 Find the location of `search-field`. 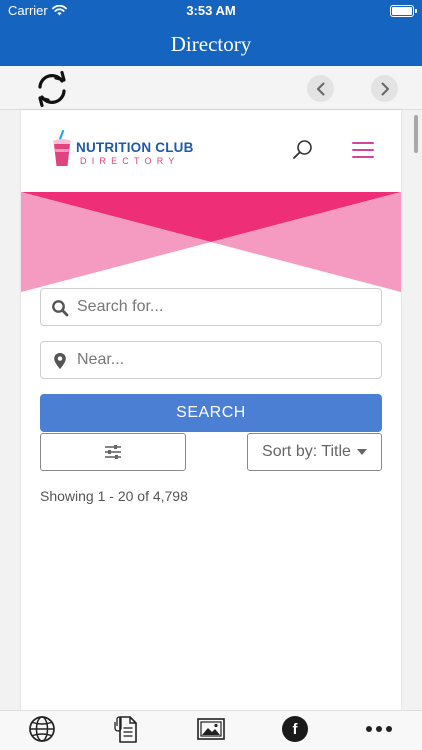

search-field is located at coordinates (211, 307).